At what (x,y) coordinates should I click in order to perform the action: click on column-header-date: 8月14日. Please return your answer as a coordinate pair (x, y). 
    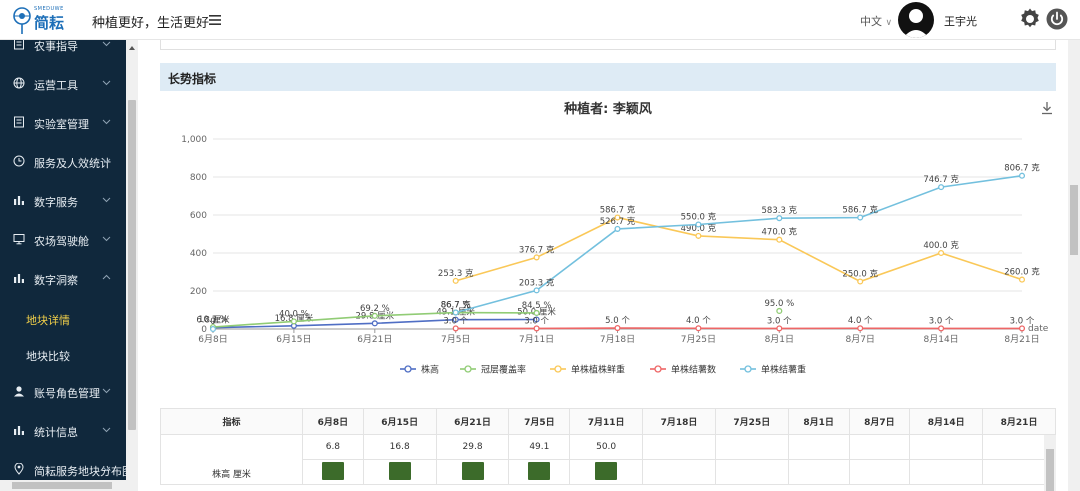
    Looking at the image, I should click on (946, 421).